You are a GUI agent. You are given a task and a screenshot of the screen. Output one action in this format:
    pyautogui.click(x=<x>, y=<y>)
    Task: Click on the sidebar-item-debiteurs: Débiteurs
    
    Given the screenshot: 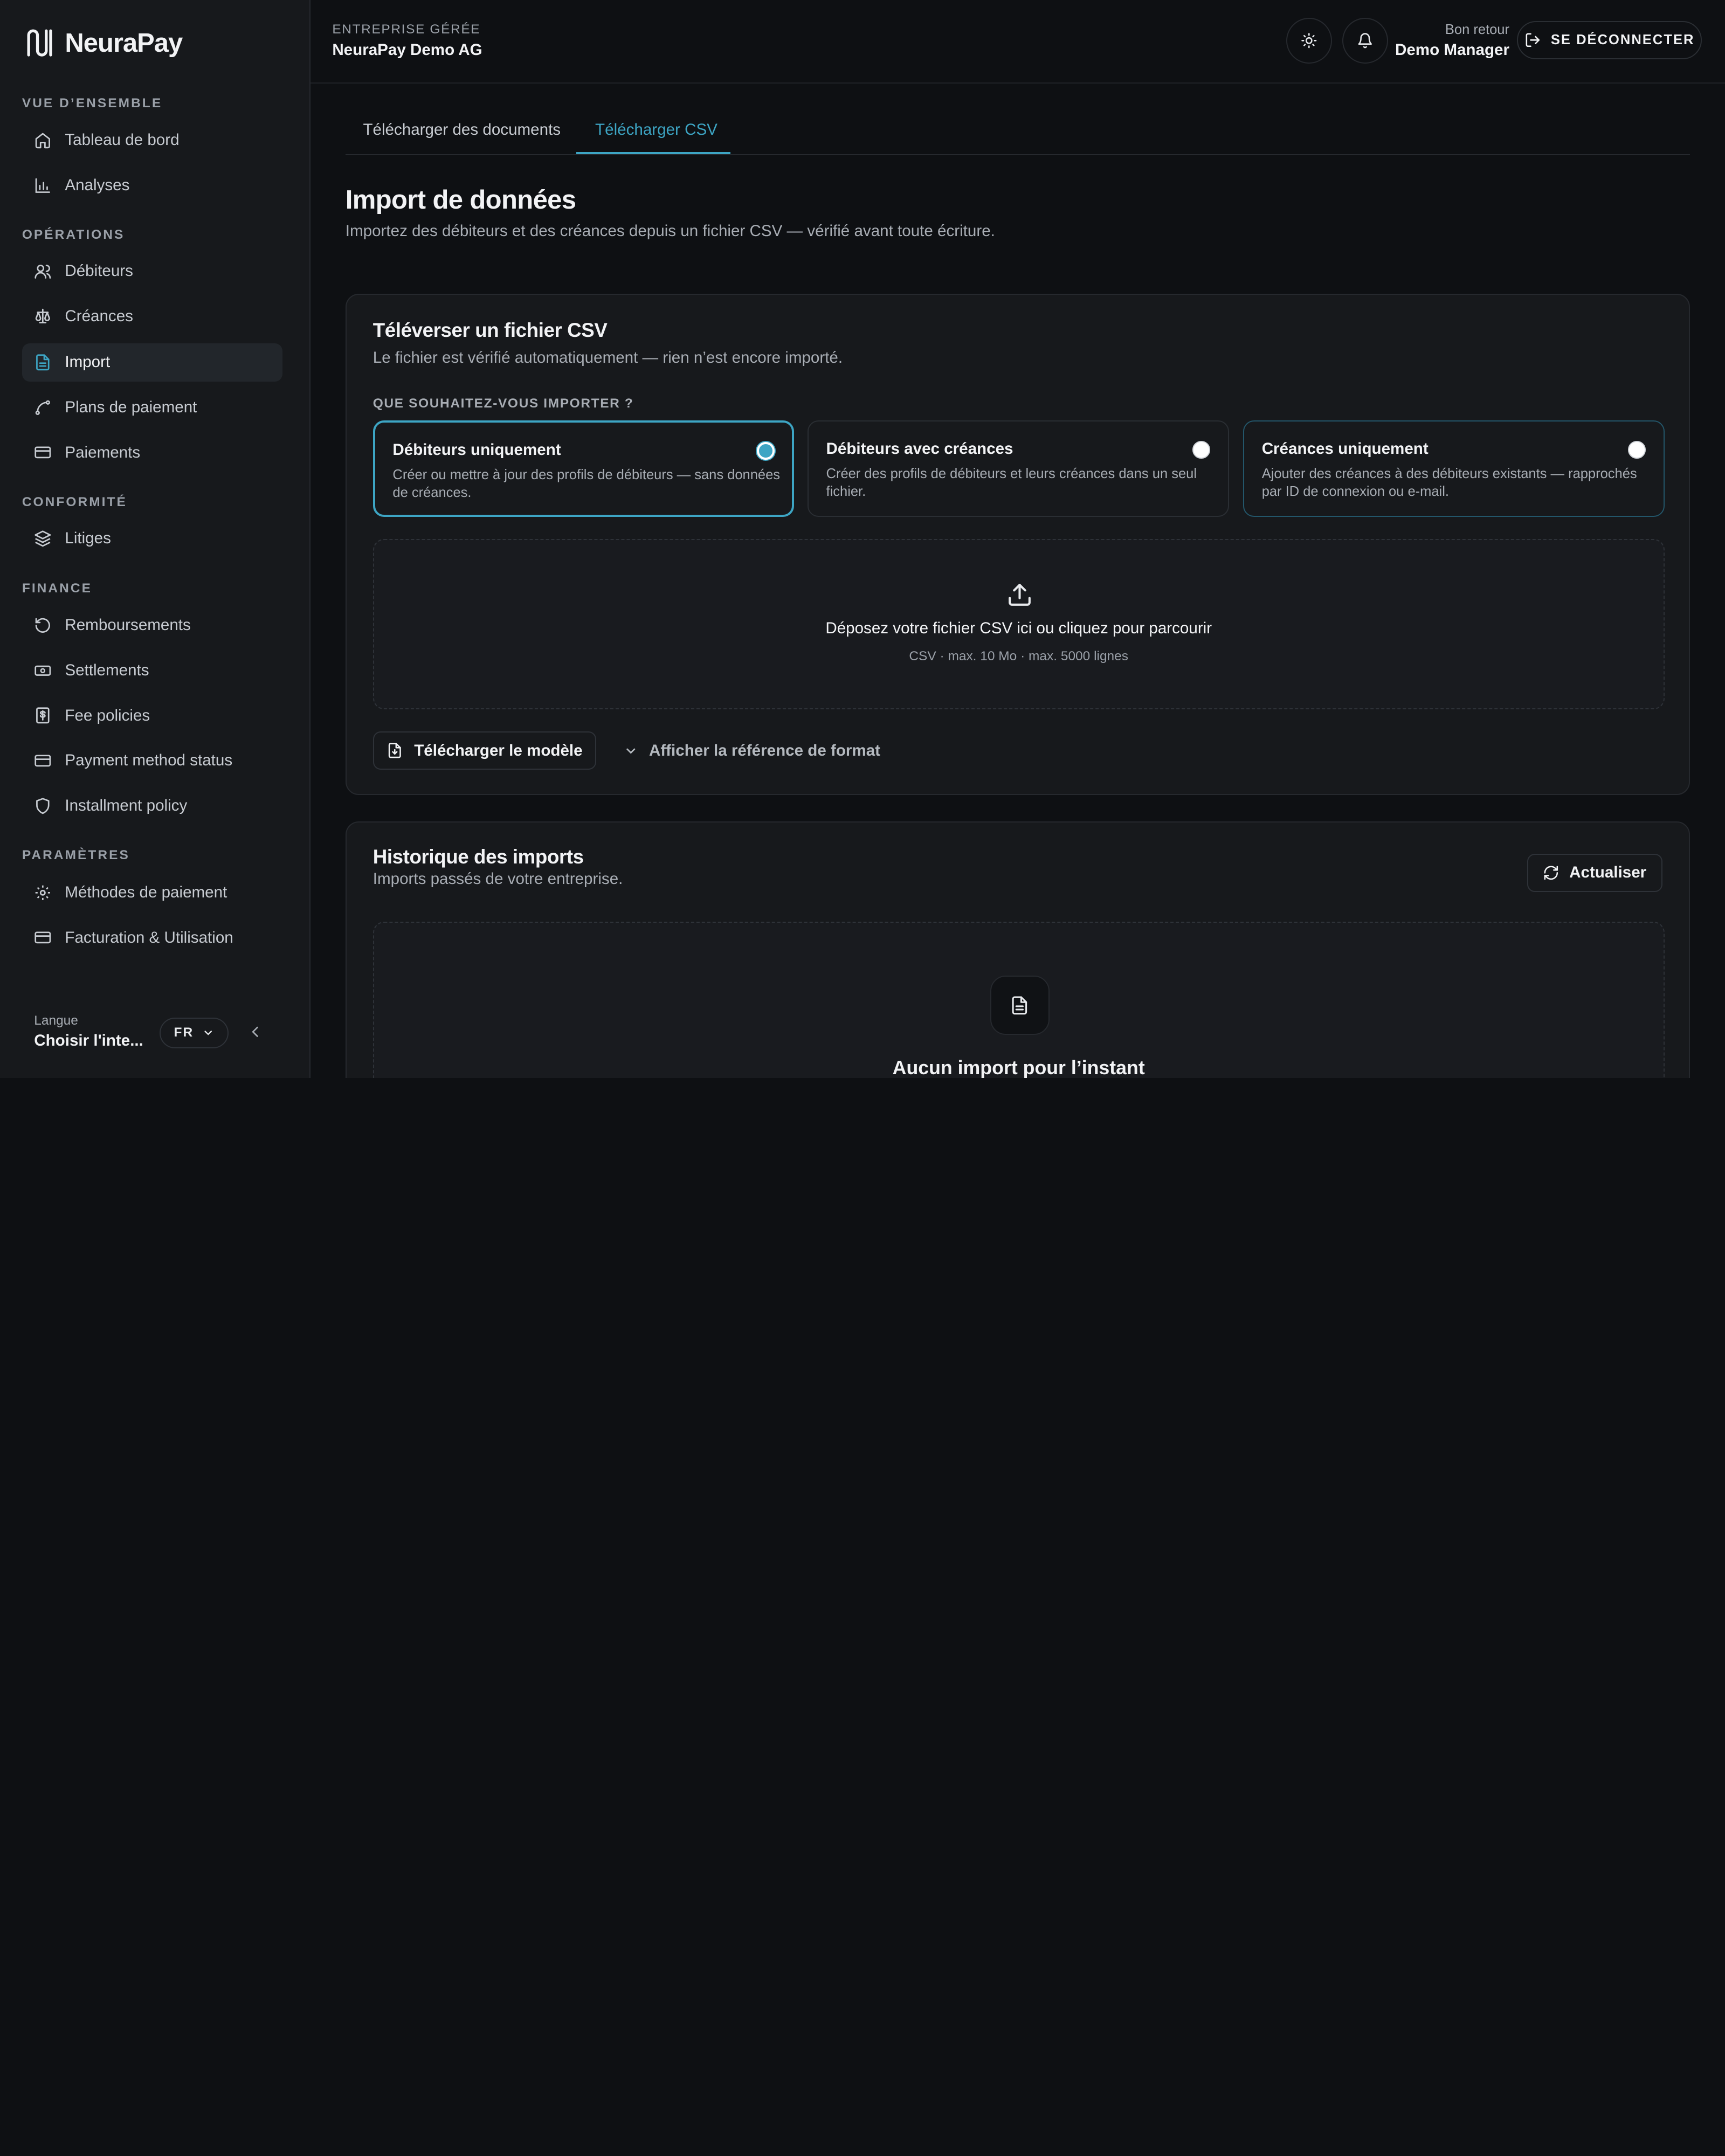 What is the action you would take?
    pyautogui.click(x=152, y=271)
    